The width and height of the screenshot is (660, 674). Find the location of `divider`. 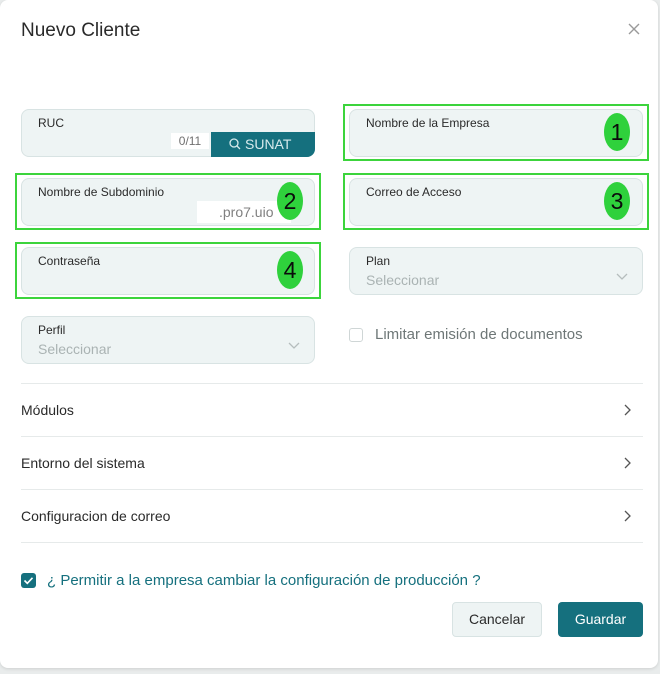

divider is located at coordinates (332, 542).